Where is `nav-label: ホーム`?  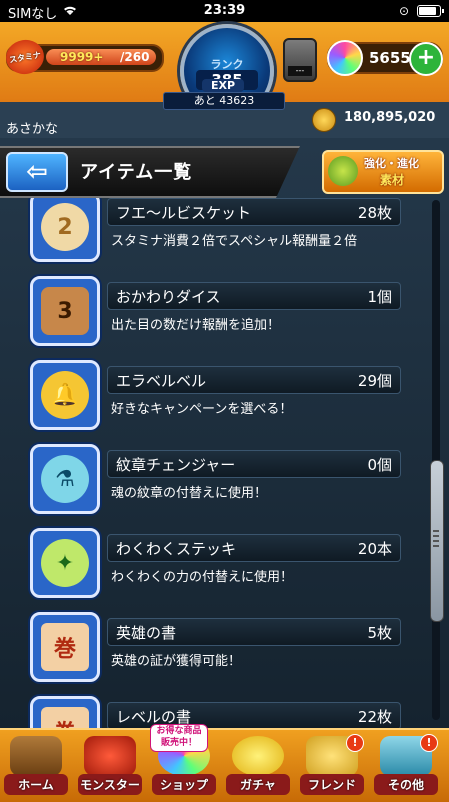 nav-label: ホーム is located at coordinates (36, 784).